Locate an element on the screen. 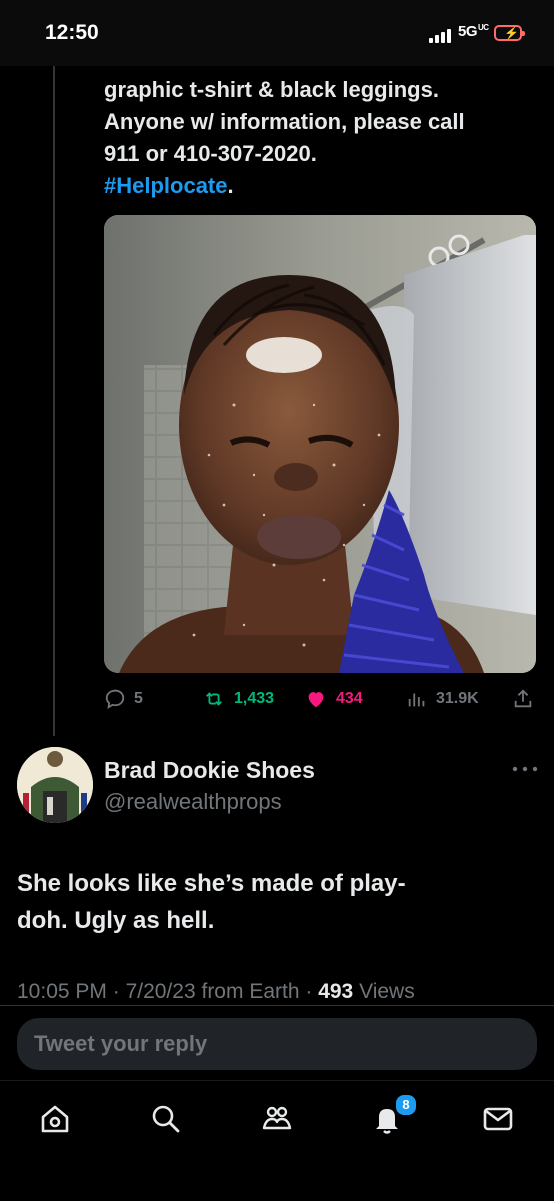  reply-time: 10:05 PM is located at coordinates (62, 991).